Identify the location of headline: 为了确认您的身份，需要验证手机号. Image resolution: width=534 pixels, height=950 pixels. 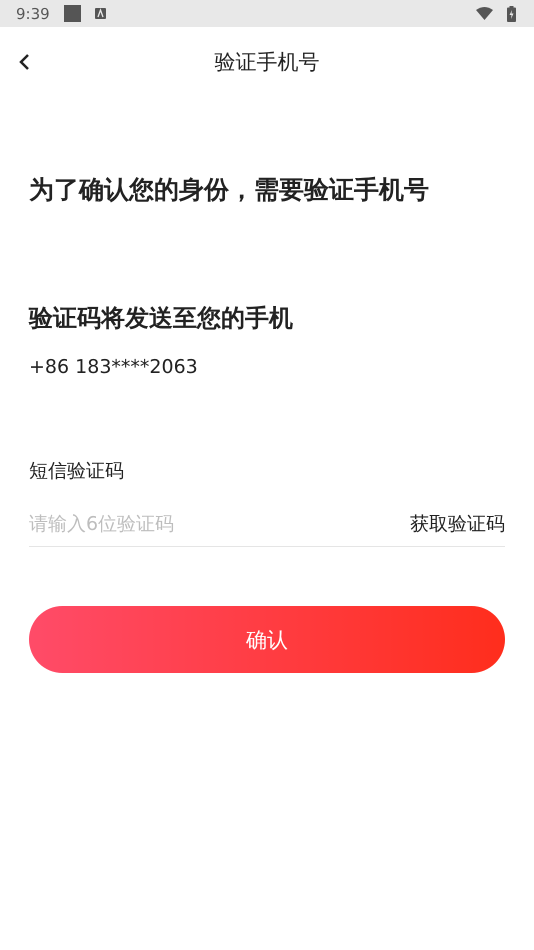
(229, 190).